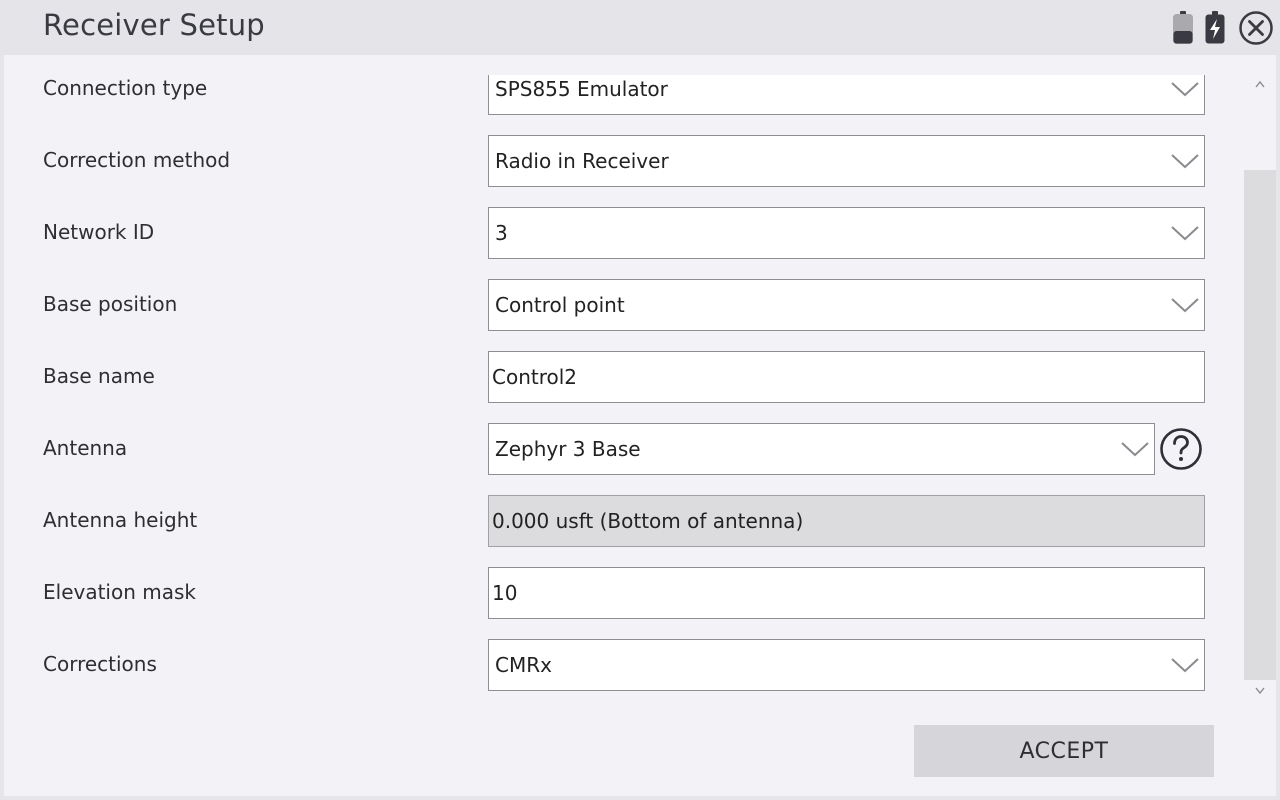  I want to click on row-base-name: Base name Control2, so click(624, 377).